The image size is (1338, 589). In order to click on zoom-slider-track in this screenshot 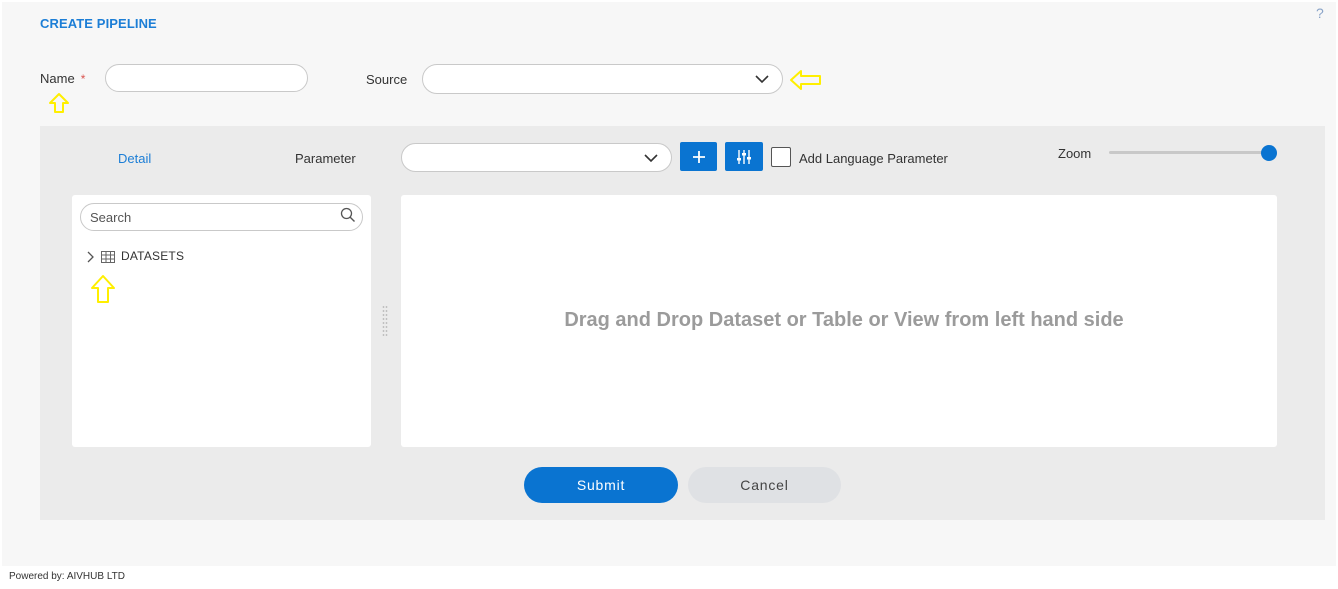, I will do `click(1189, 152)`.